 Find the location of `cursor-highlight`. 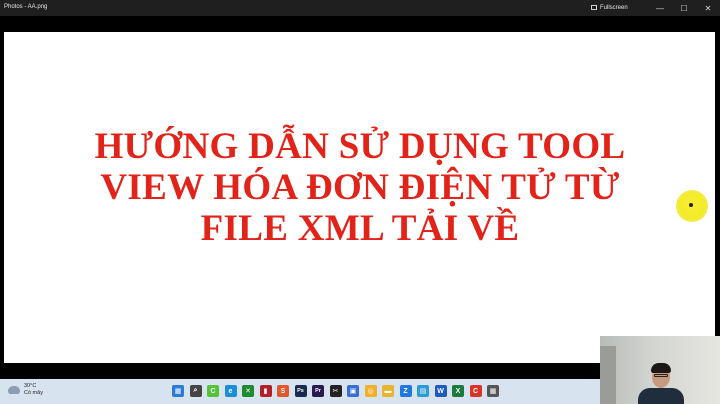

cursor-highlight is located at coordinates (692, 206).